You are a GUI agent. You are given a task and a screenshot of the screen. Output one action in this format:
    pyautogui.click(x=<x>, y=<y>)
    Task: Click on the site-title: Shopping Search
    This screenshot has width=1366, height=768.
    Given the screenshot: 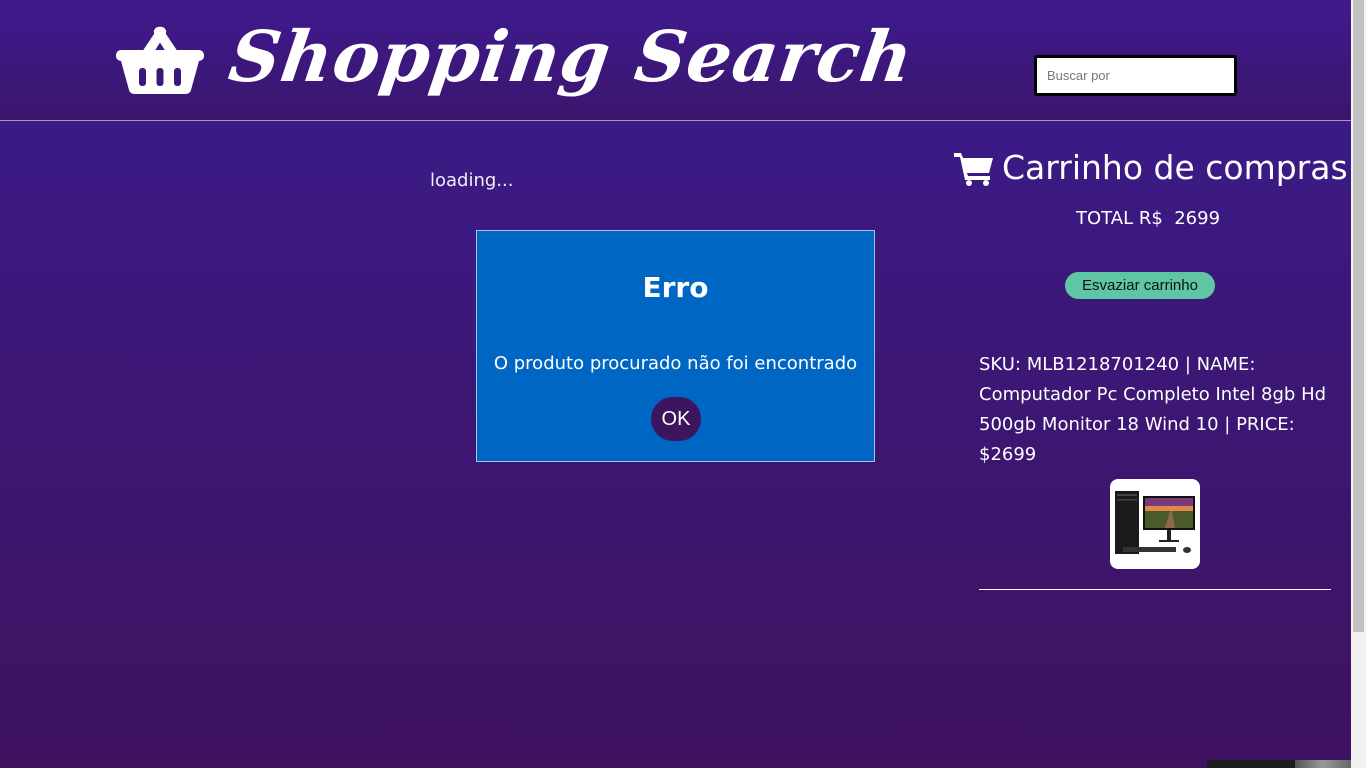 What is the action you would take?
    pyautogui.click(x=571, y=56)
    